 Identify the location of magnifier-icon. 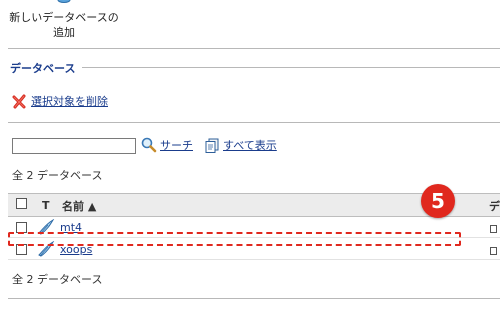
(149, 145).